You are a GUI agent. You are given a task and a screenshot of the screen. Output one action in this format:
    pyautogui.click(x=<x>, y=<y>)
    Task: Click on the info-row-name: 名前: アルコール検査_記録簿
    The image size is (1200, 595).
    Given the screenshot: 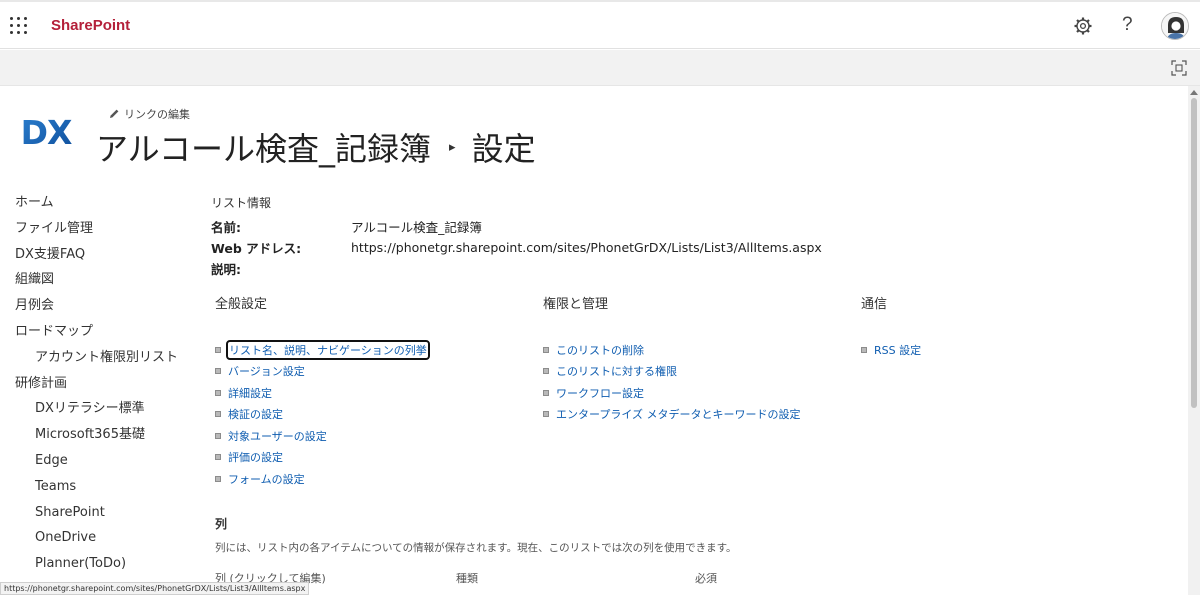 What is the action you would take?
    pyautogui.click(x=516, y=226)
    